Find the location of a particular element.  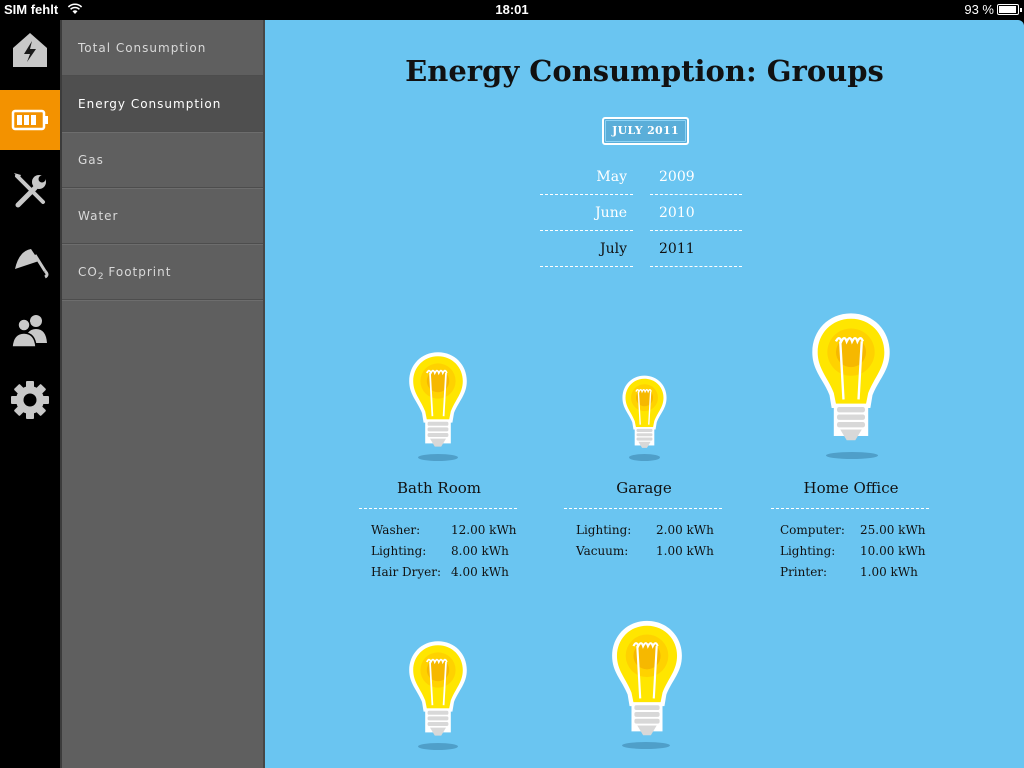

status-bar: SIM fehlt 18:01 93 % is located at coordinates (512, 10).